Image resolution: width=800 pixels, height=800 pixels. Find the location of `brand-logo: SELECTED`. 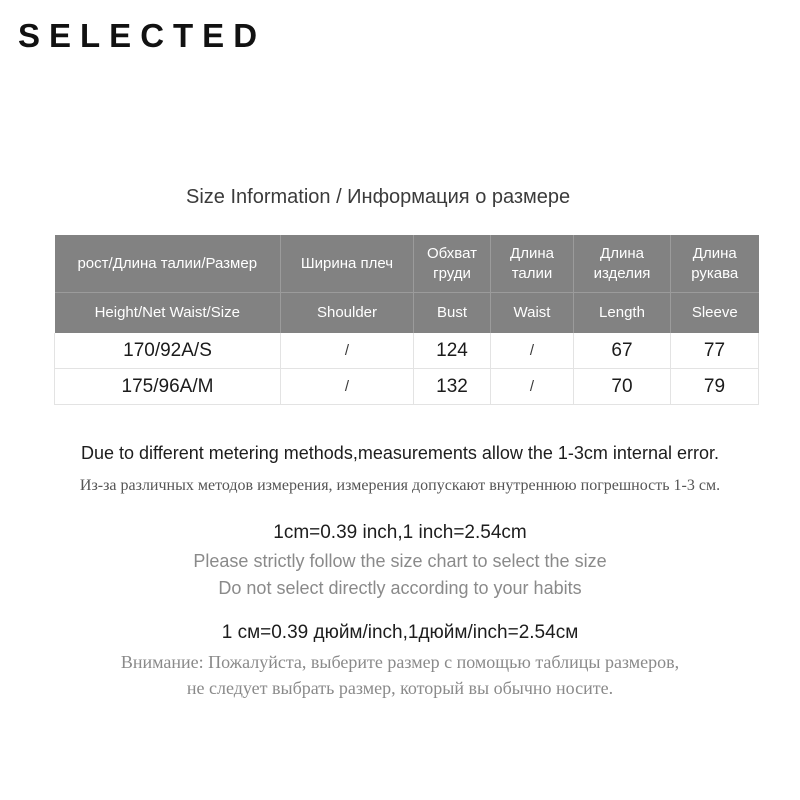

brand-logo: SELECTED is located at coordinates (142, 35).